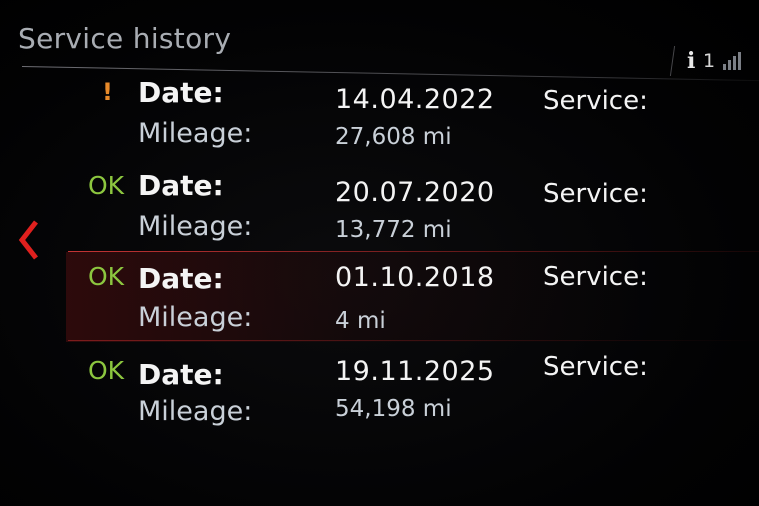  I want to click on selection-underline, so click(413, 340).